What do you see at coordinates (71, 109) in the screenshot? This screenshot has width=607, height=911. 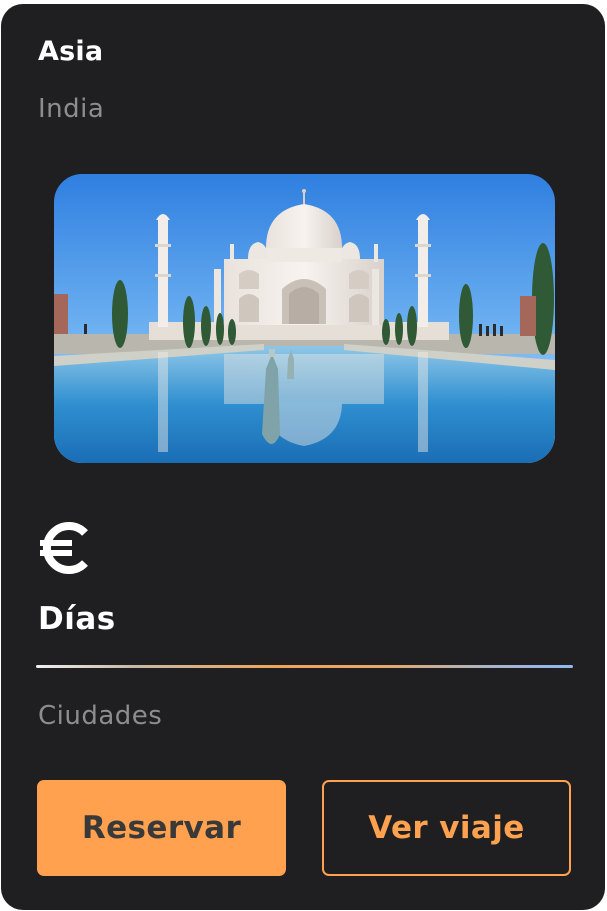 I see `country-subtitle: India` at bounding box center [71, 109].